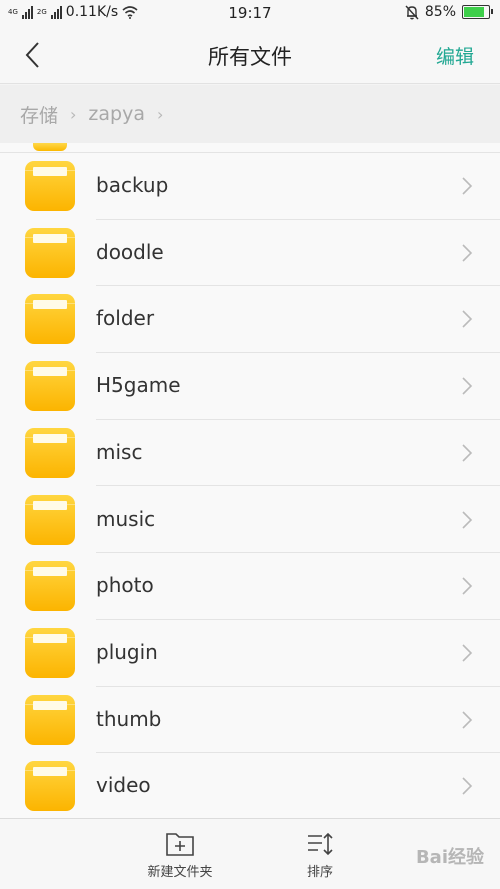 This screenshot has width=500, height=889. I want to click on folder-name: H5game, so click(138, 385).